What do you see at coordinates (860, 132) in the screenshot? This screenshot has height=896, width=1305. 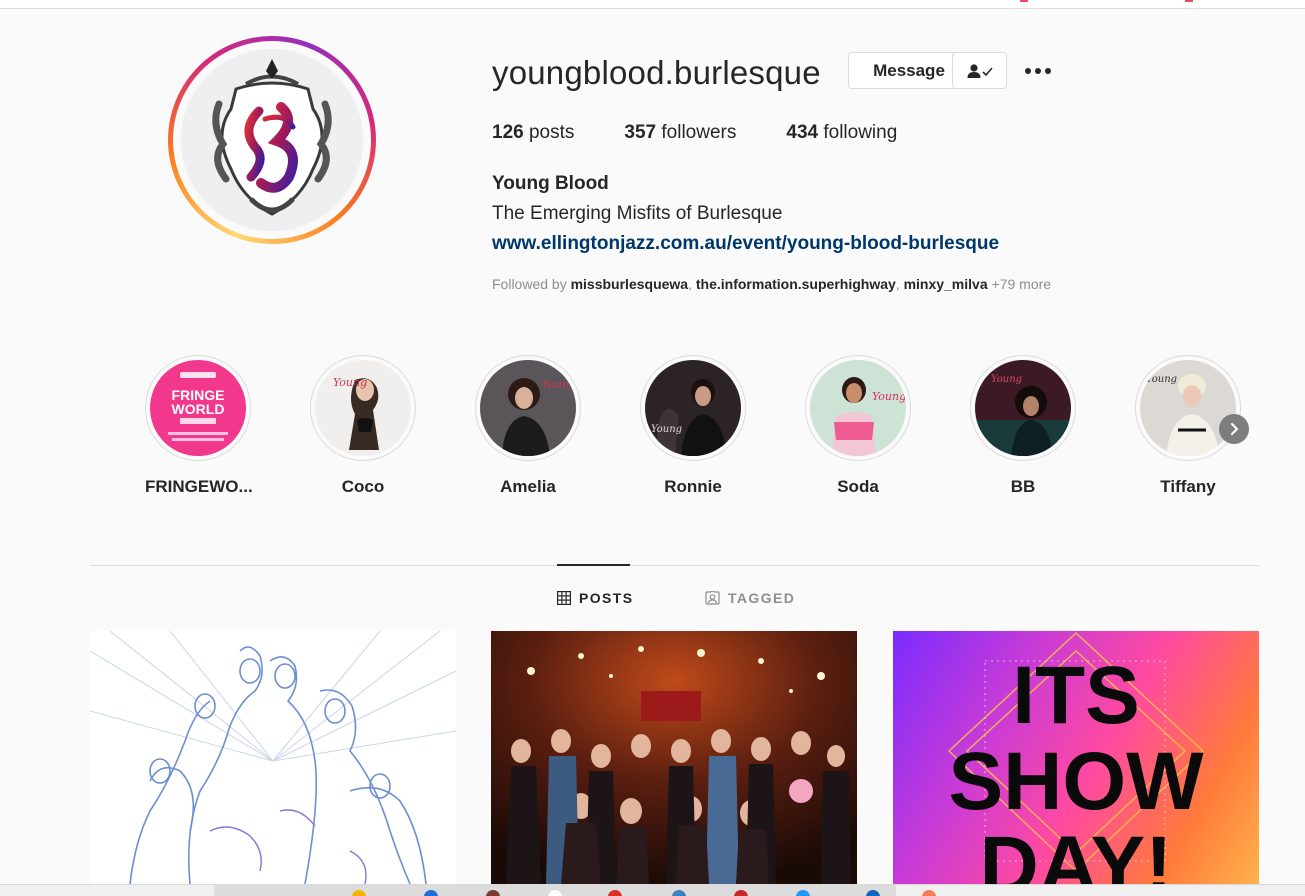 I see `following-label: following` at bounding box center [860, 132].